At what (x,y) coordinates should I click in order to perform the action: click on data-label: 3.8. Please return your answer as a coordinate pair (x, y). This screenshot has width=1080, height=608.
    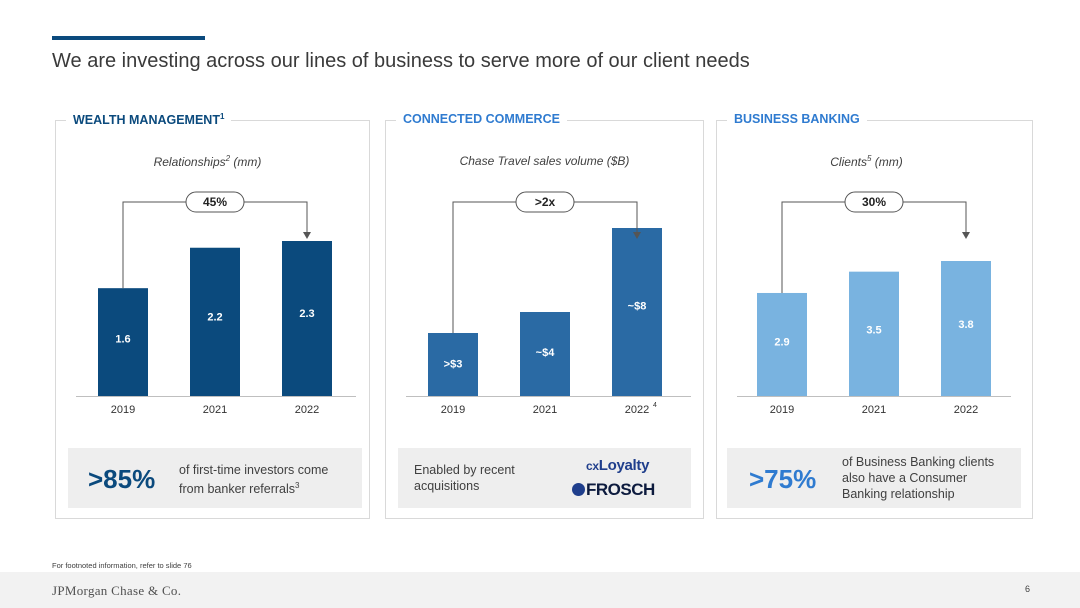
    Looking at the image, I should click on (965, 325).